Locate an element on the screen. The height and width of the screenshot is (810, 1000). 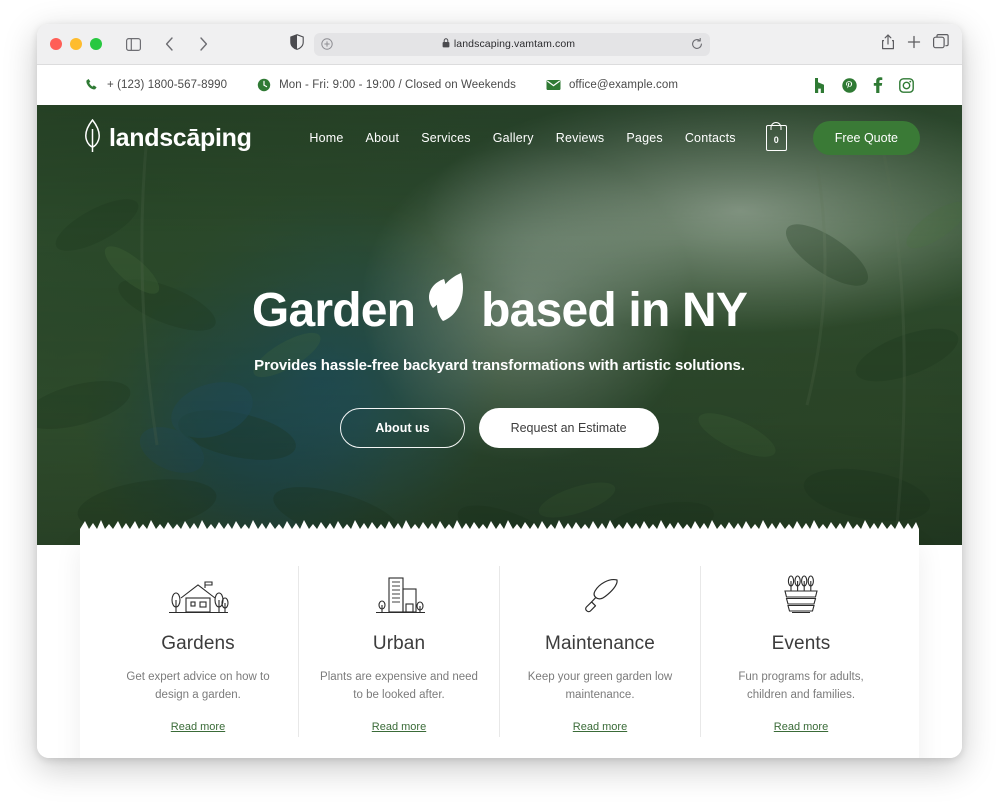
shopping-bag-icon: 0 is located at coordinates (776, 136).